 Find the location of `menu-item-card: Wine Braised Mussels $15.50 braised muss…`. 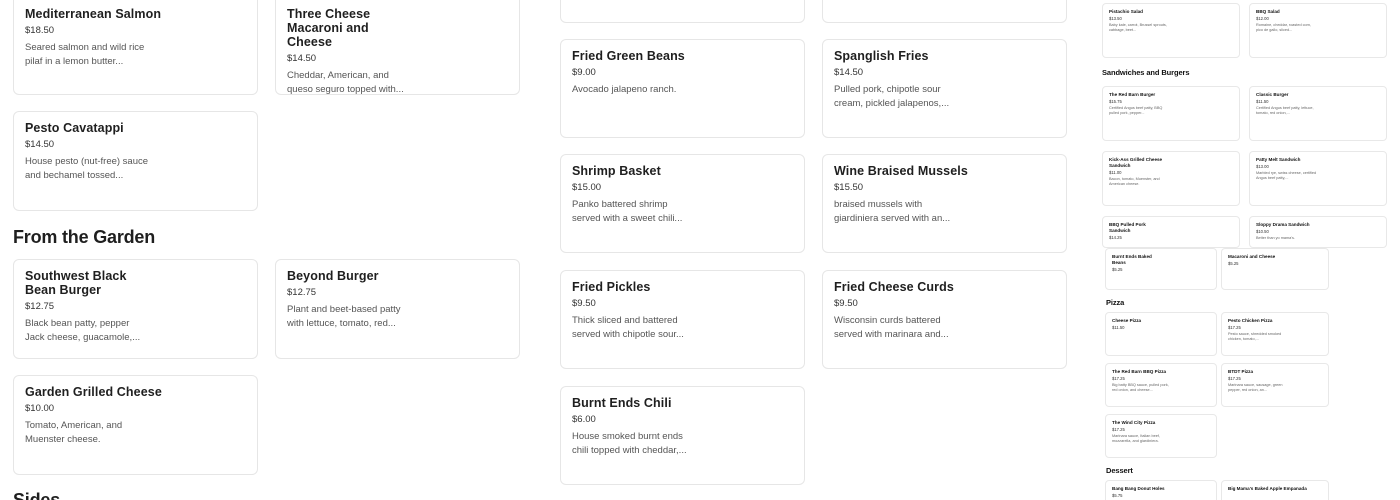

menu-item-card: Wine Braised Mussels $15.50 braised muss… is located at coordinates (944, 203).